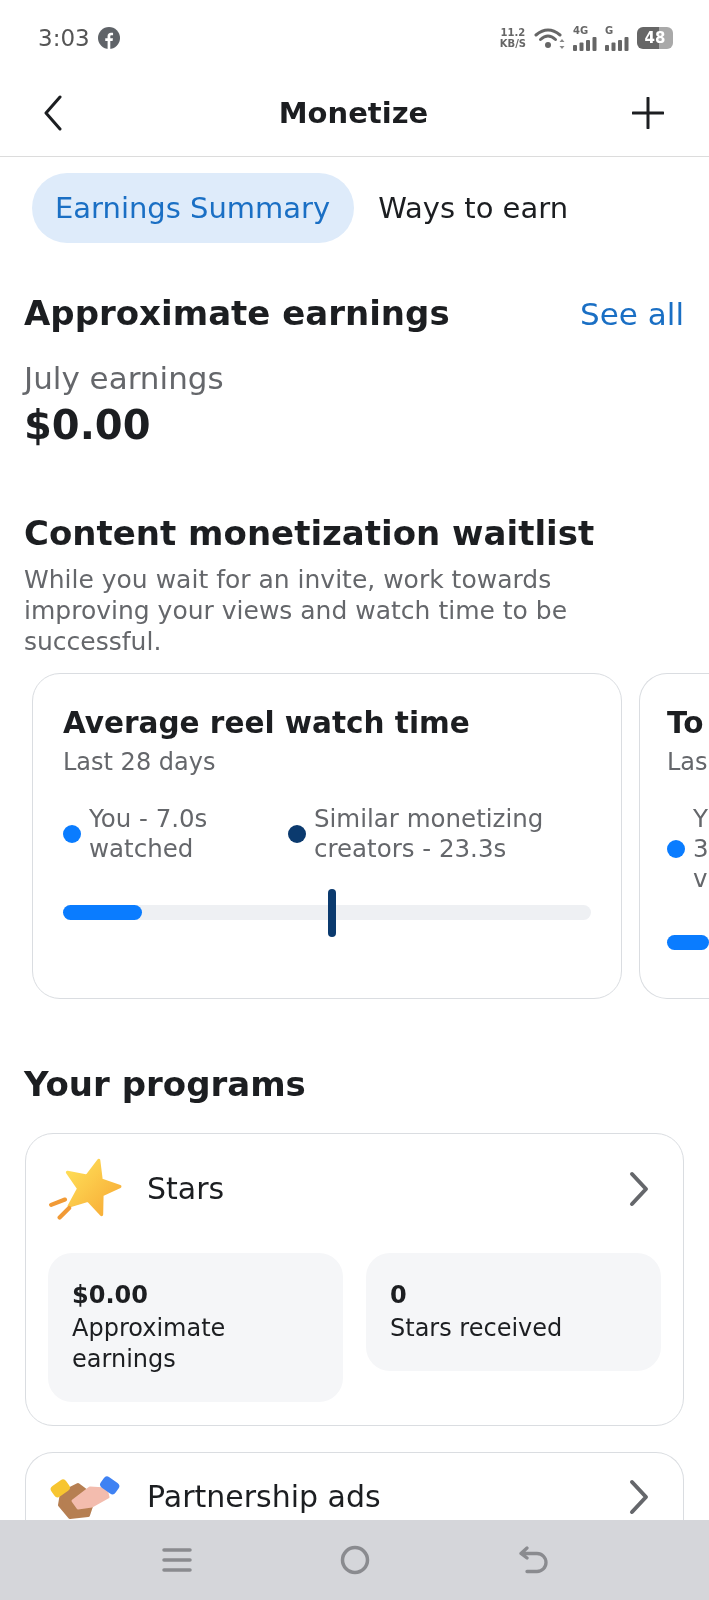 This screenshot has height=1600, width=709. Describe the element at coordinates (353, 113) in the screenshot. I see `header-title: Monetize` at that location.